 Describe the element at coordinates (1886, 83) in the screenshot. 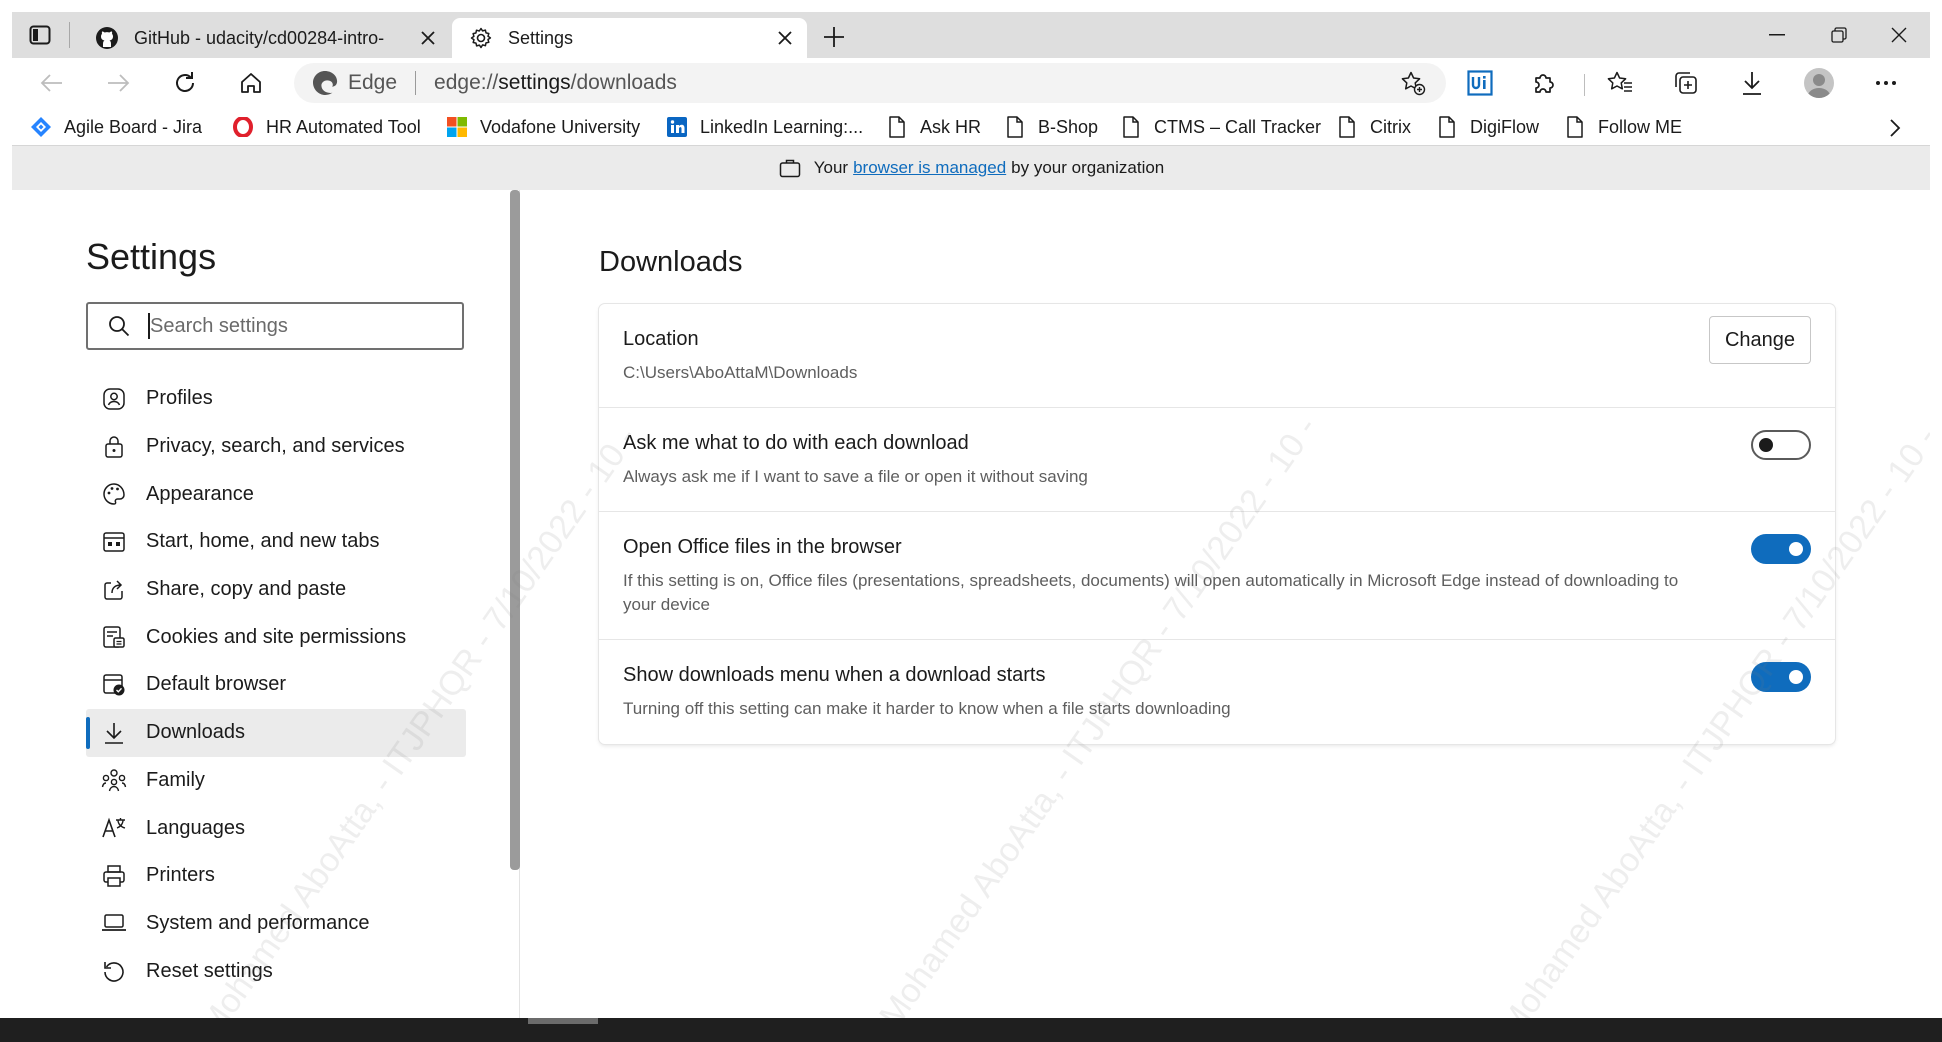

I see `more-menu-button` at that location.